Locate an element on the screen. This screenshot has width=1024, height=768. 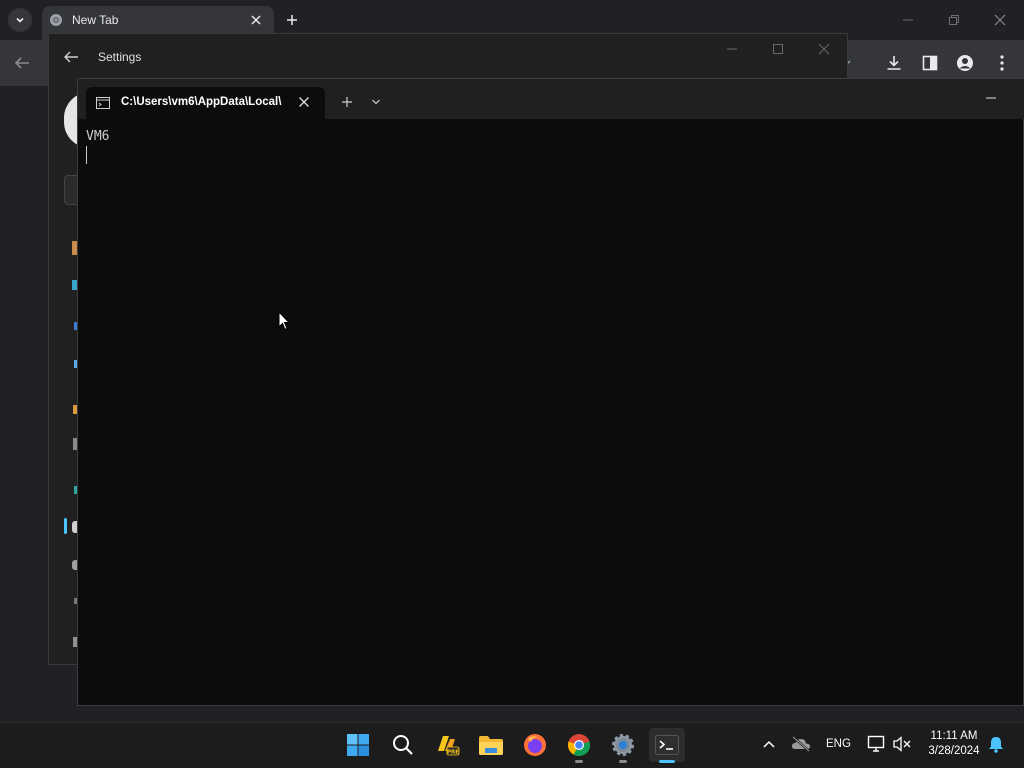
kebab-menu-icon is located at coordinates (1002, 63).